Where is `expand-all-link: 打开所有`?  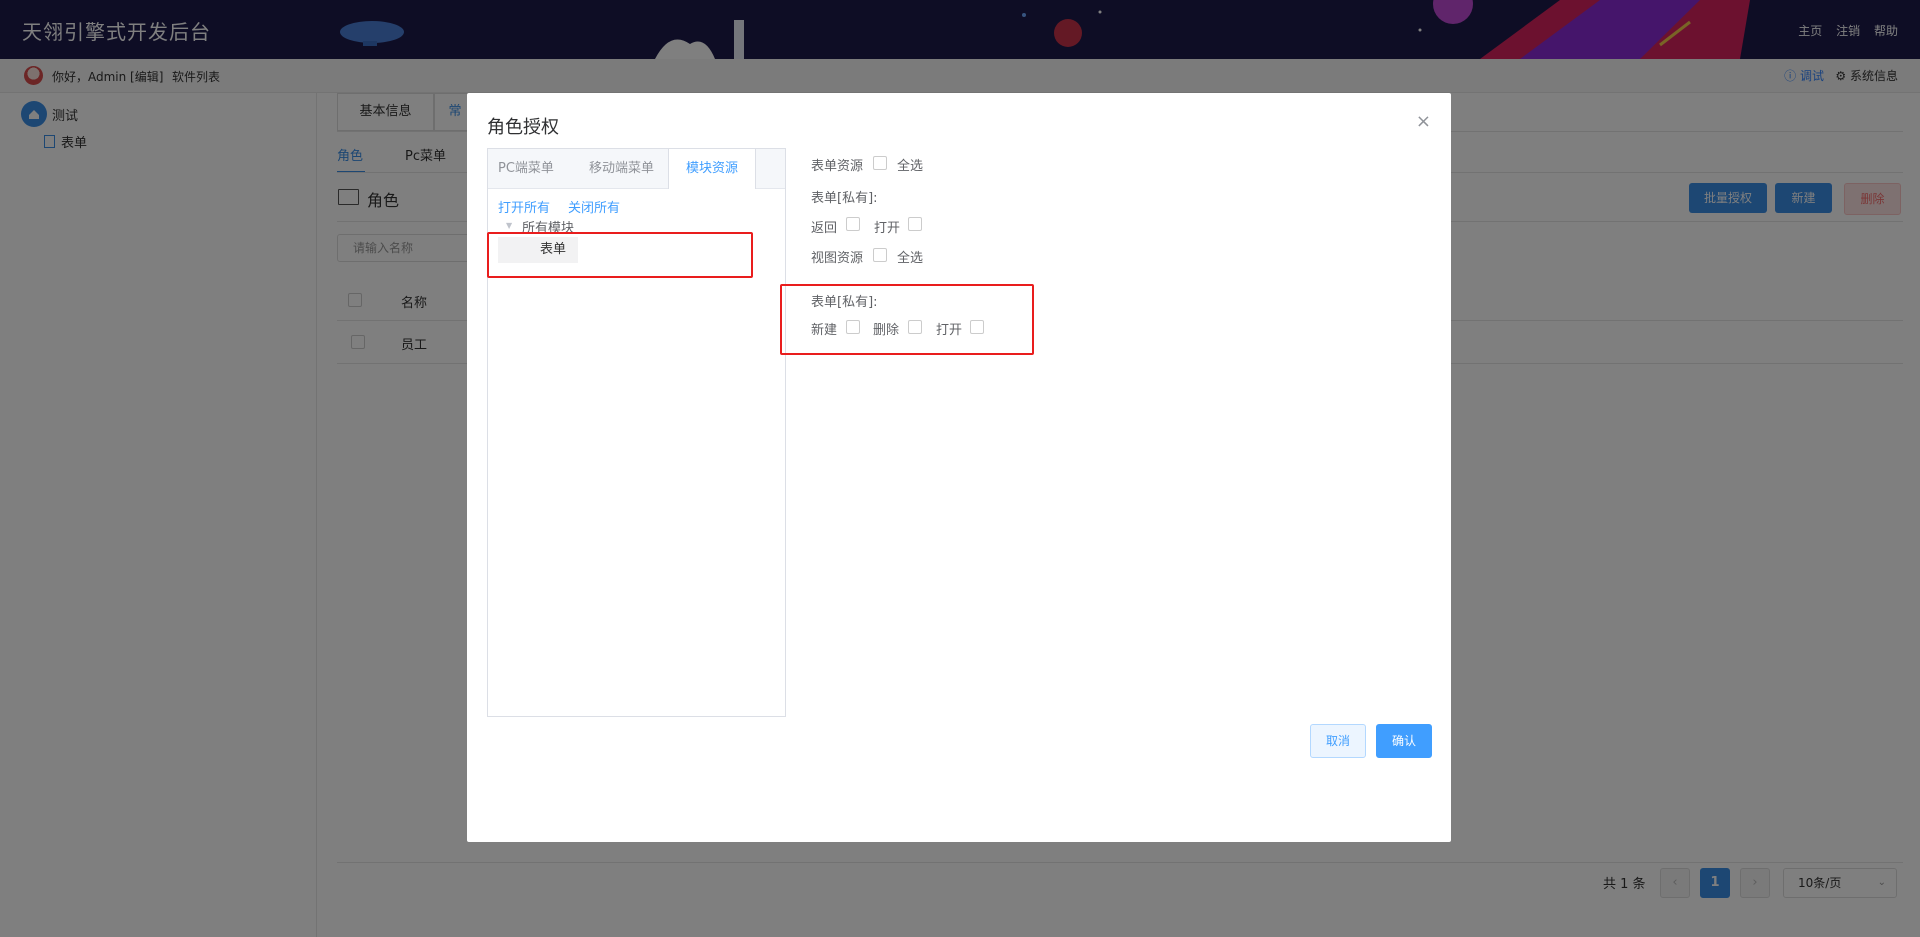 expand-all-link: 打开所有 is located at coordinates (524, 206).